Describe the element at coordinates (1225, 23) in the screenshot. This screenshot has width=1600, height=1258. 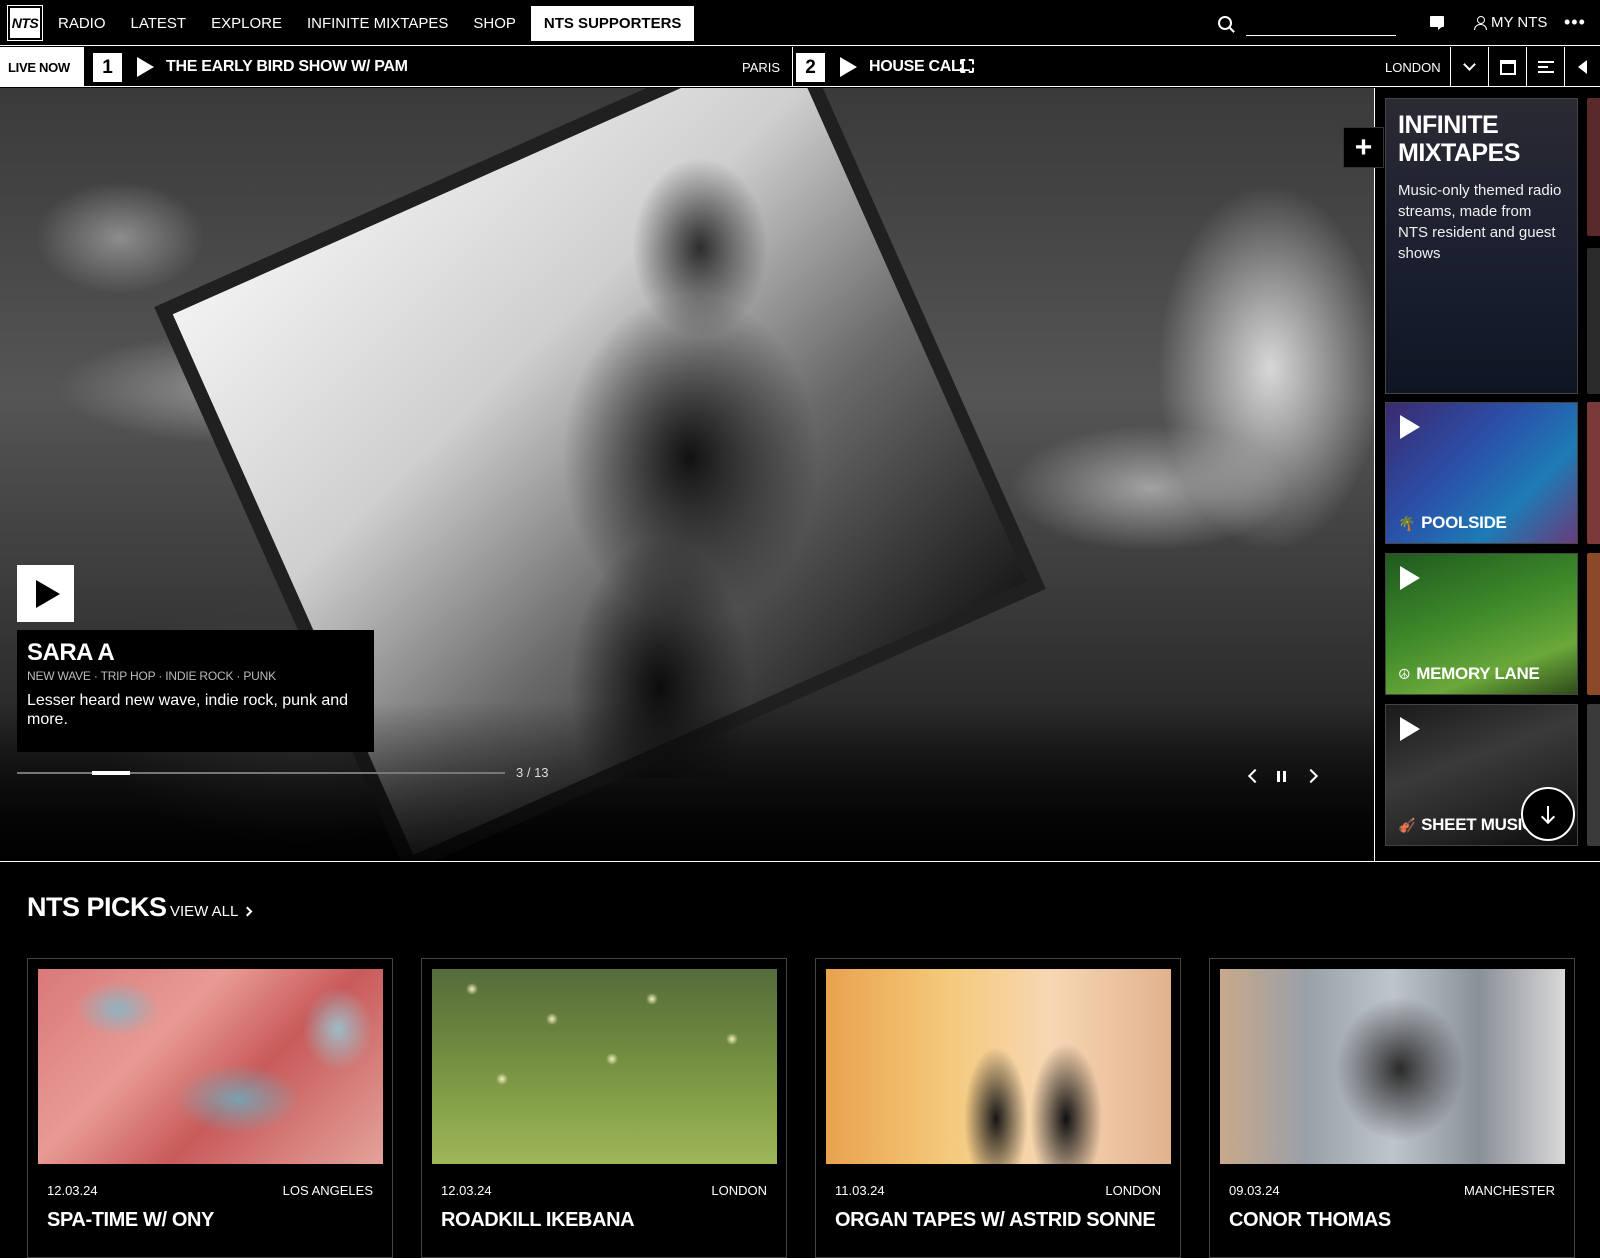
I see `search-icon` at that location.